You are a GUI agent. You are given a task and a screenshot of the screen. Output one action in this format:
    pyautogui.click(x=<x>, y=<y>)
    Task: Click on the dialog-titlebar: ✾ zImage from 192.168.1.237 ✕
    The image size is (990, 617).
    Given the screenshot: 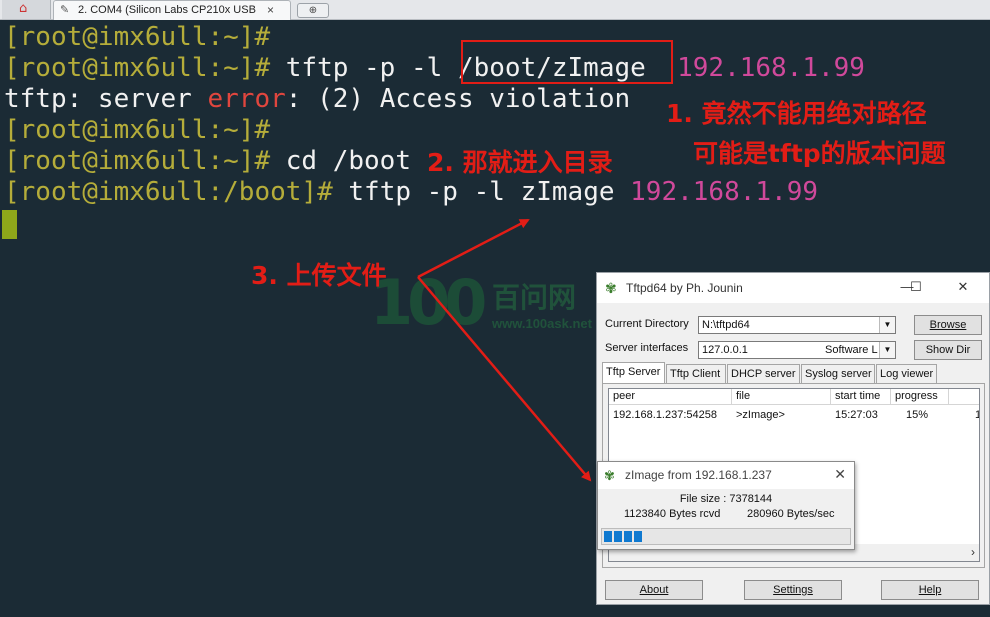 What is the action you would take?
    pyautogui.click(x=726, y=475)
    